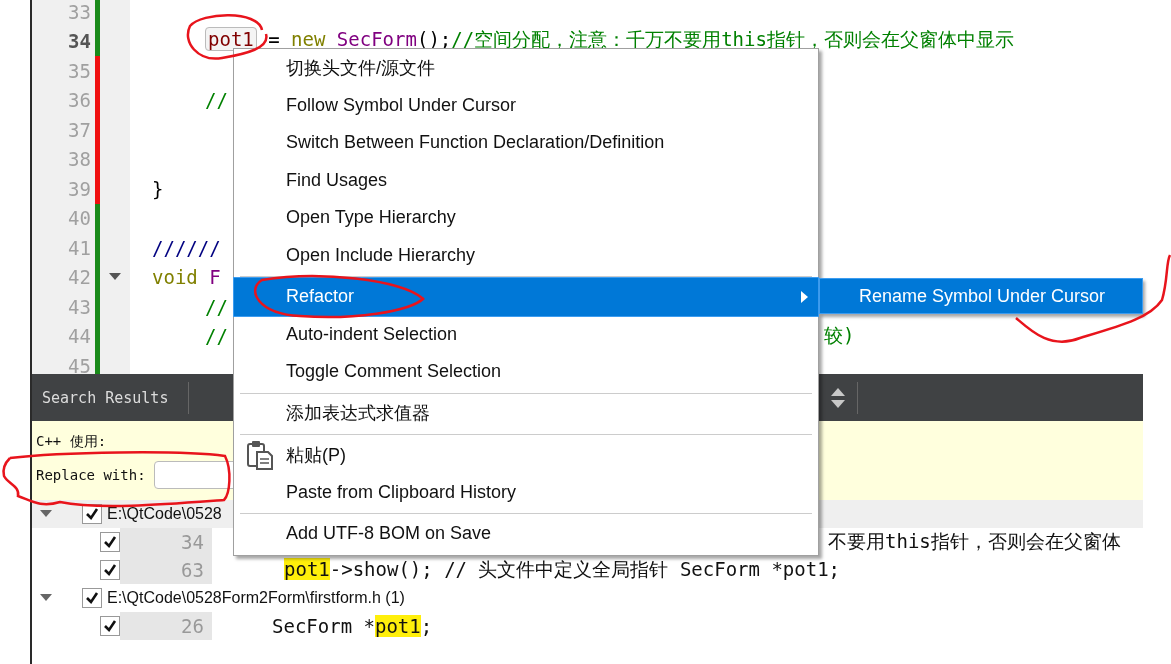 Image resolution: width=1171 pixels, height=664 pixels. I want to click on file-path: E:\QtCode\0528, so click(164, 514).